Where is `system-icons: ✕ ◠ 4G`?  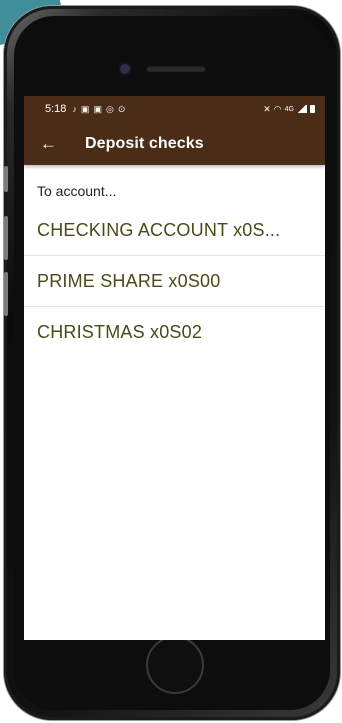
system-icons: ✕ ◠ 4G is located at coordinates (289, 109).